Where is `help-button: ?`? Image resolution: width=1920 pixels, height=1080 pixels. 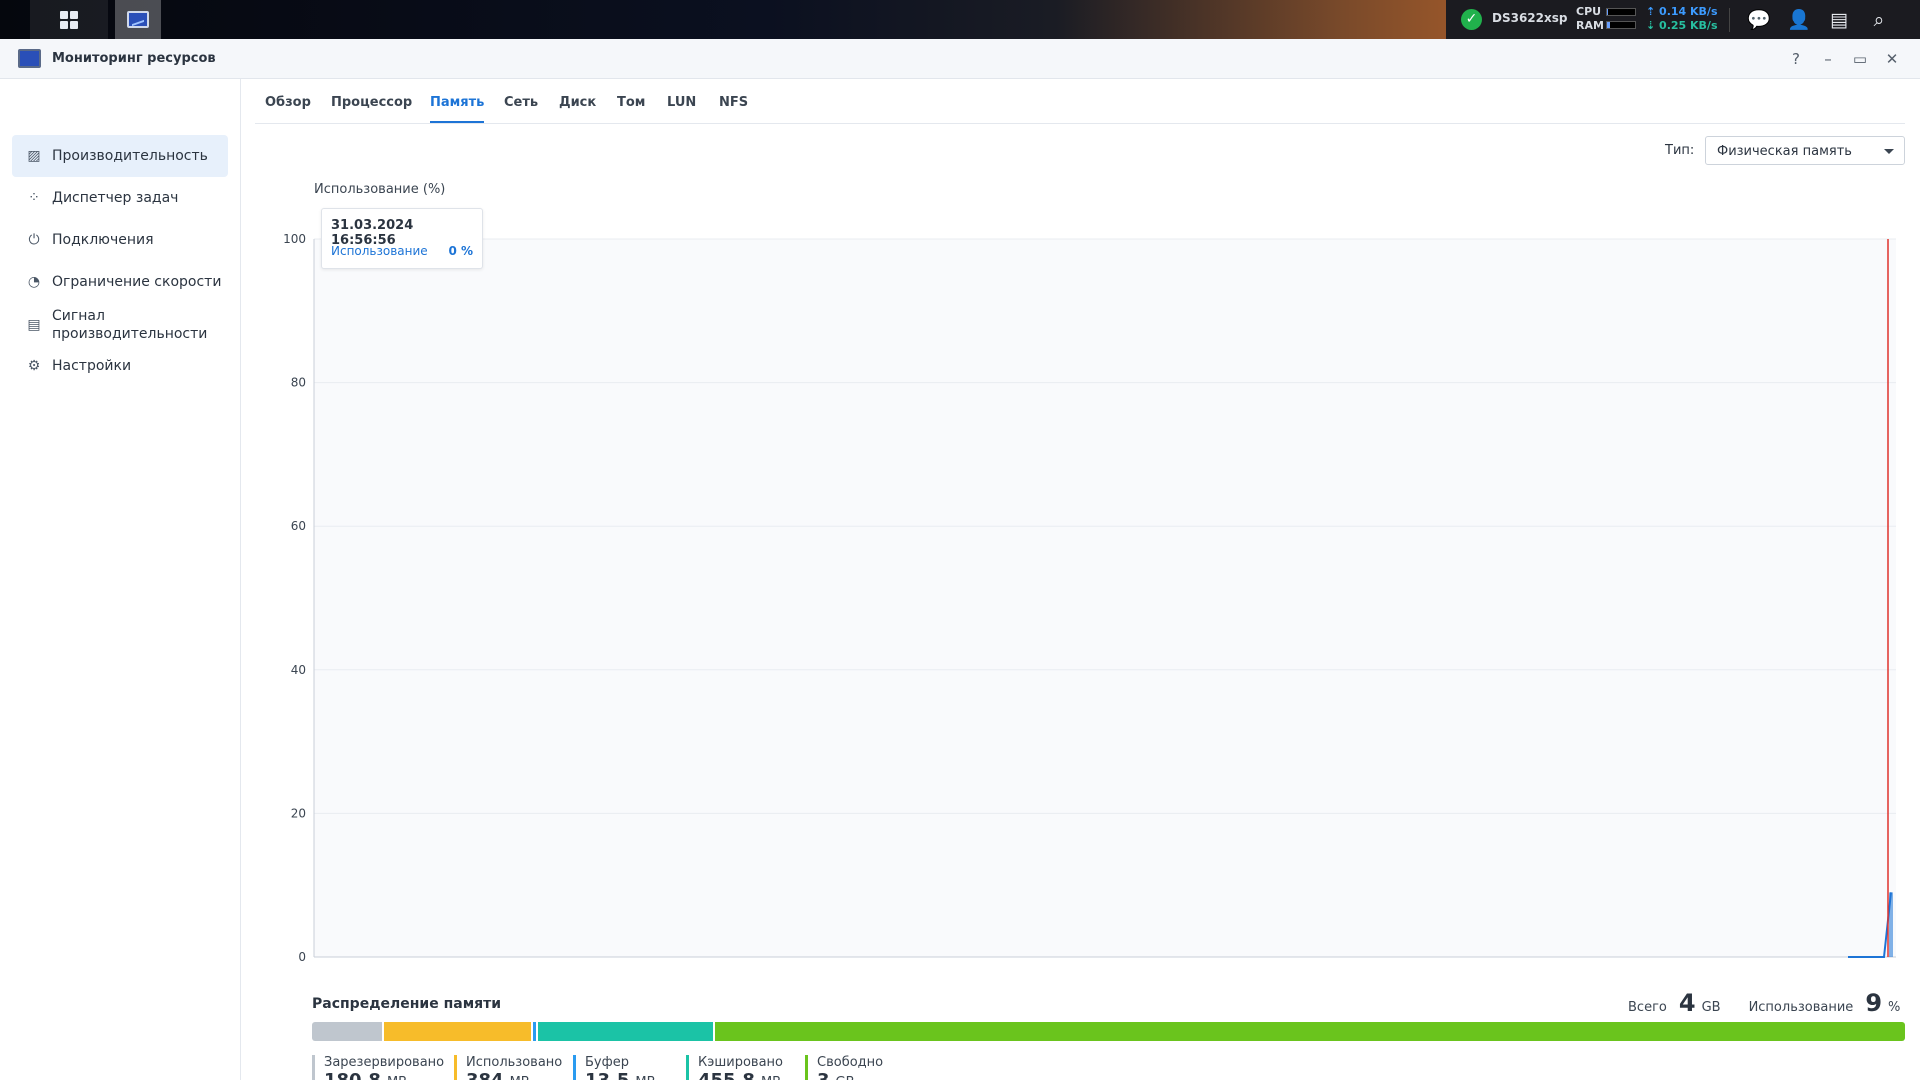 help-button: ? is located at coordinates (1796, 59).